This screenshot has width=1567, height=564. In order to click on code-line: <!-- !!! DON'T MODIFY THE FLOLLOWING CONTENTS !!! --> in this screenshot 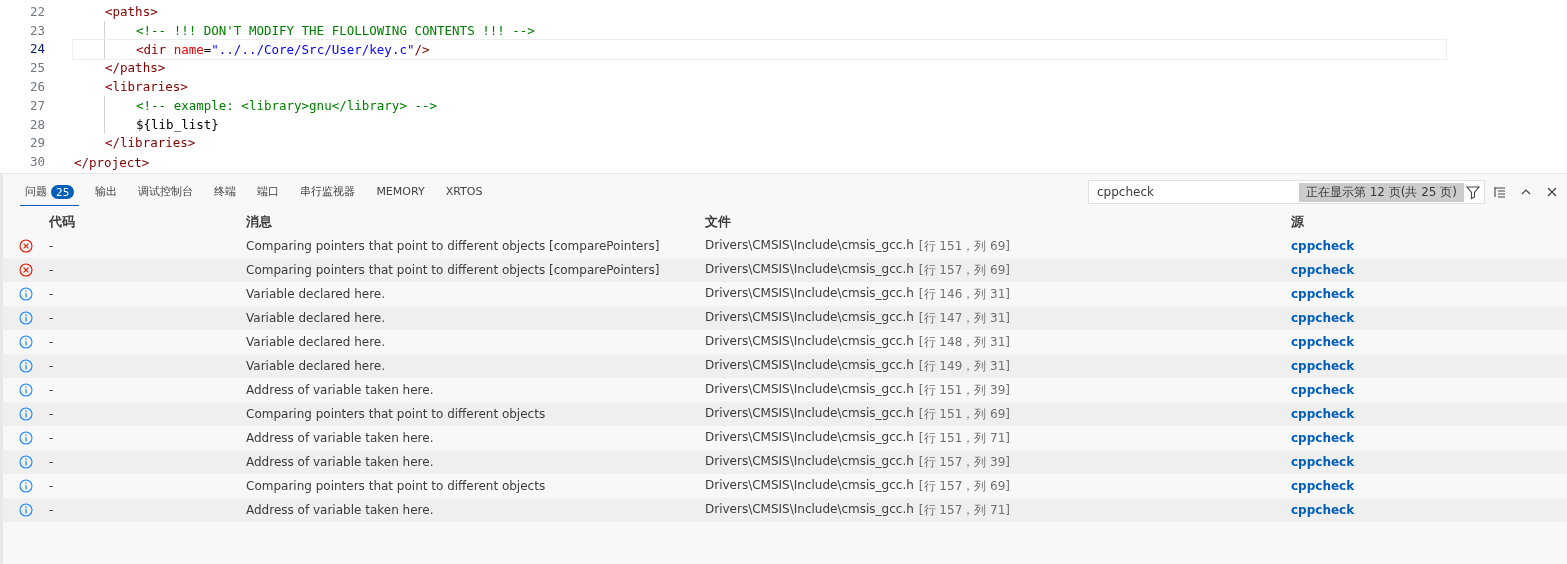, I will do `click(335, 29)`.